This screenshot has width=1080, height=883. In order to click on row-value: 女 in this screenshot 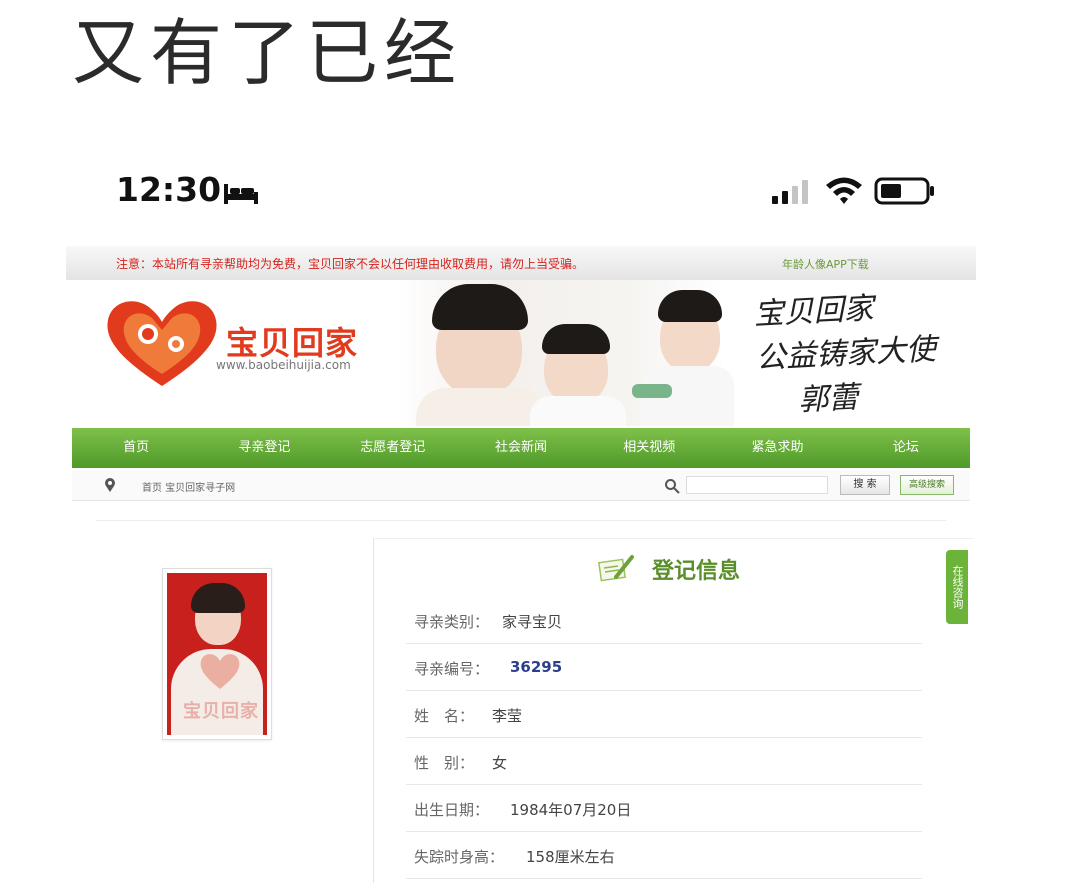, I will do `click(500, 763)`.